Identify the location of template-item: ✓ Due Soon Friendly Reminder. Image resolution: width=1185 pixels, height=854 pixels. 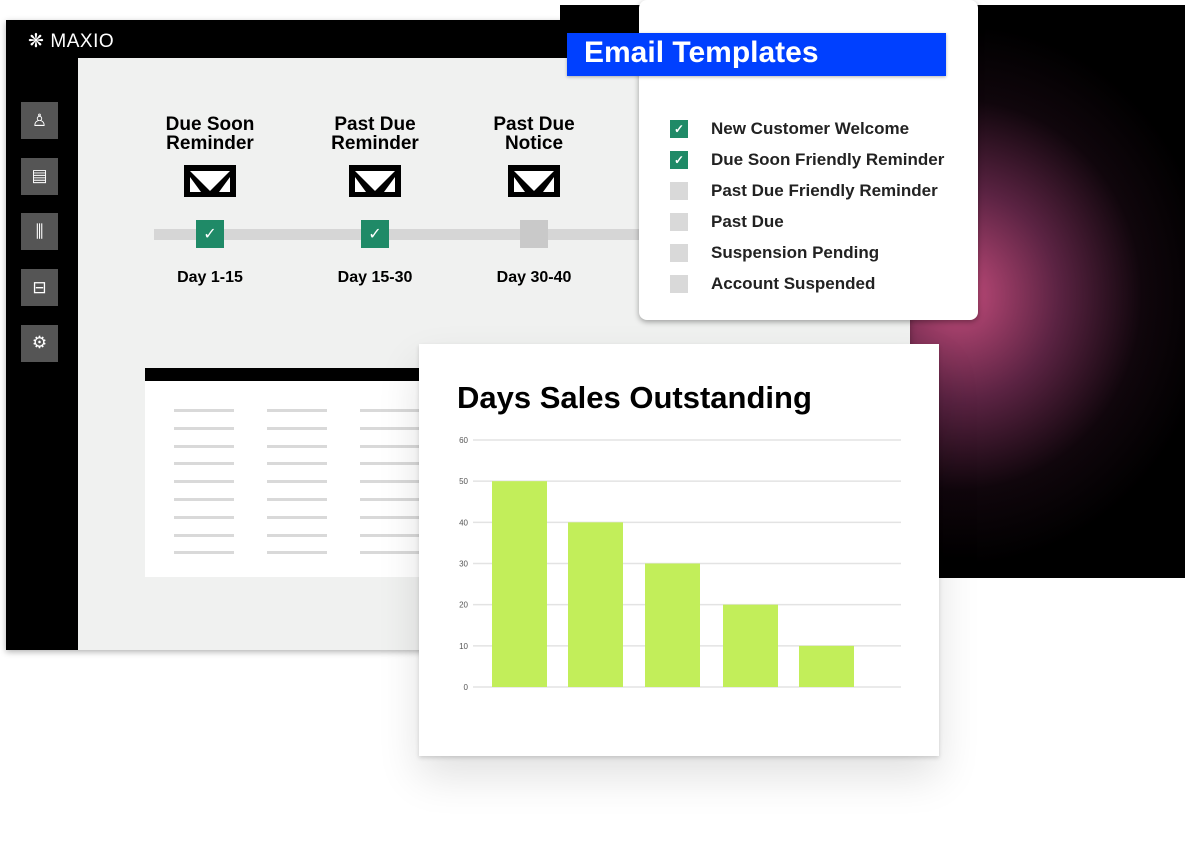
(807, 160).